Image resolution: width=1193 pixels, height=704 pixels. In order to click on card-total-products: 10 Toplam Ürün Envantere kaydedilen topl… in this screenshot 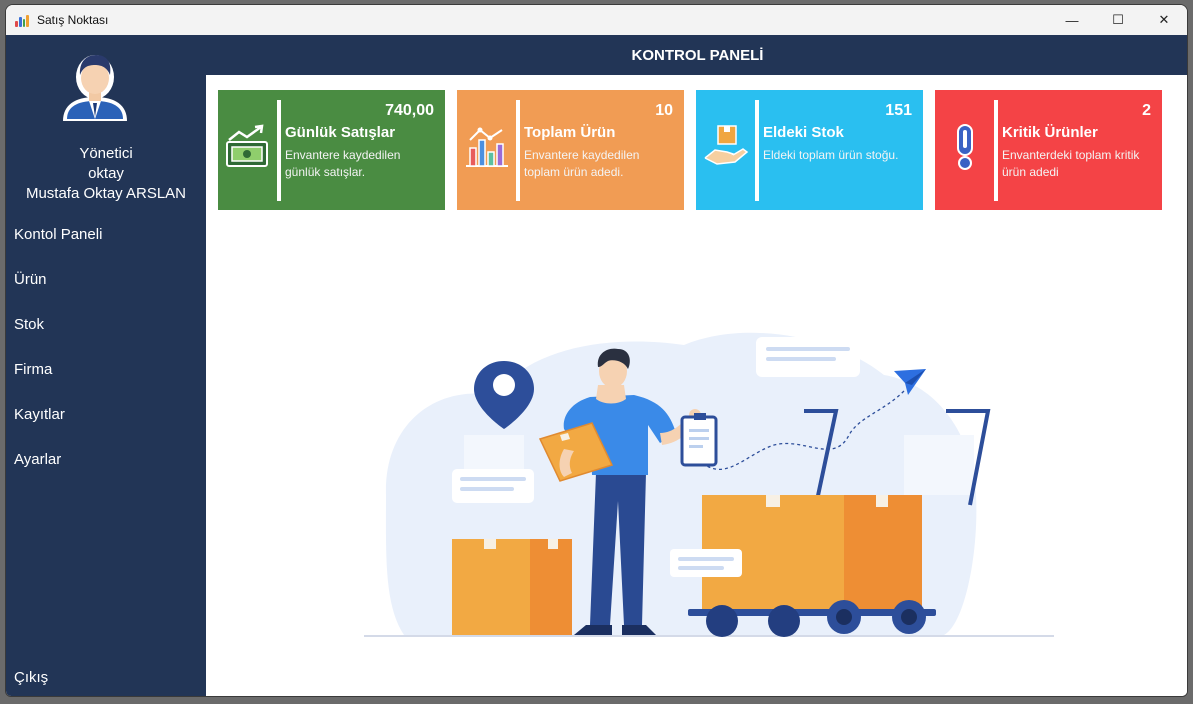, I will do `click(570, 150)`.